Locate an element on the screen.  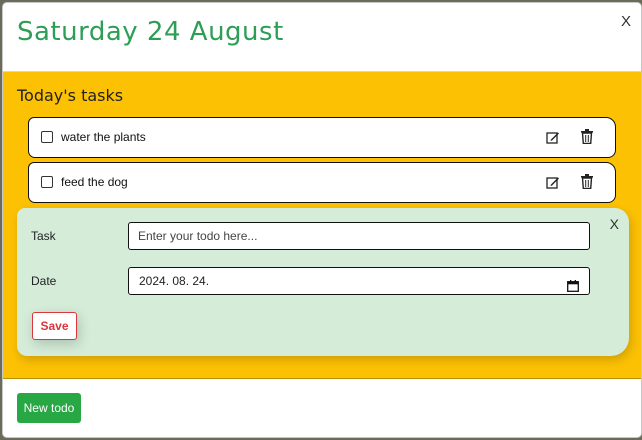
tasks-section-title: Today's tasks is located at coordinates (70, 95).